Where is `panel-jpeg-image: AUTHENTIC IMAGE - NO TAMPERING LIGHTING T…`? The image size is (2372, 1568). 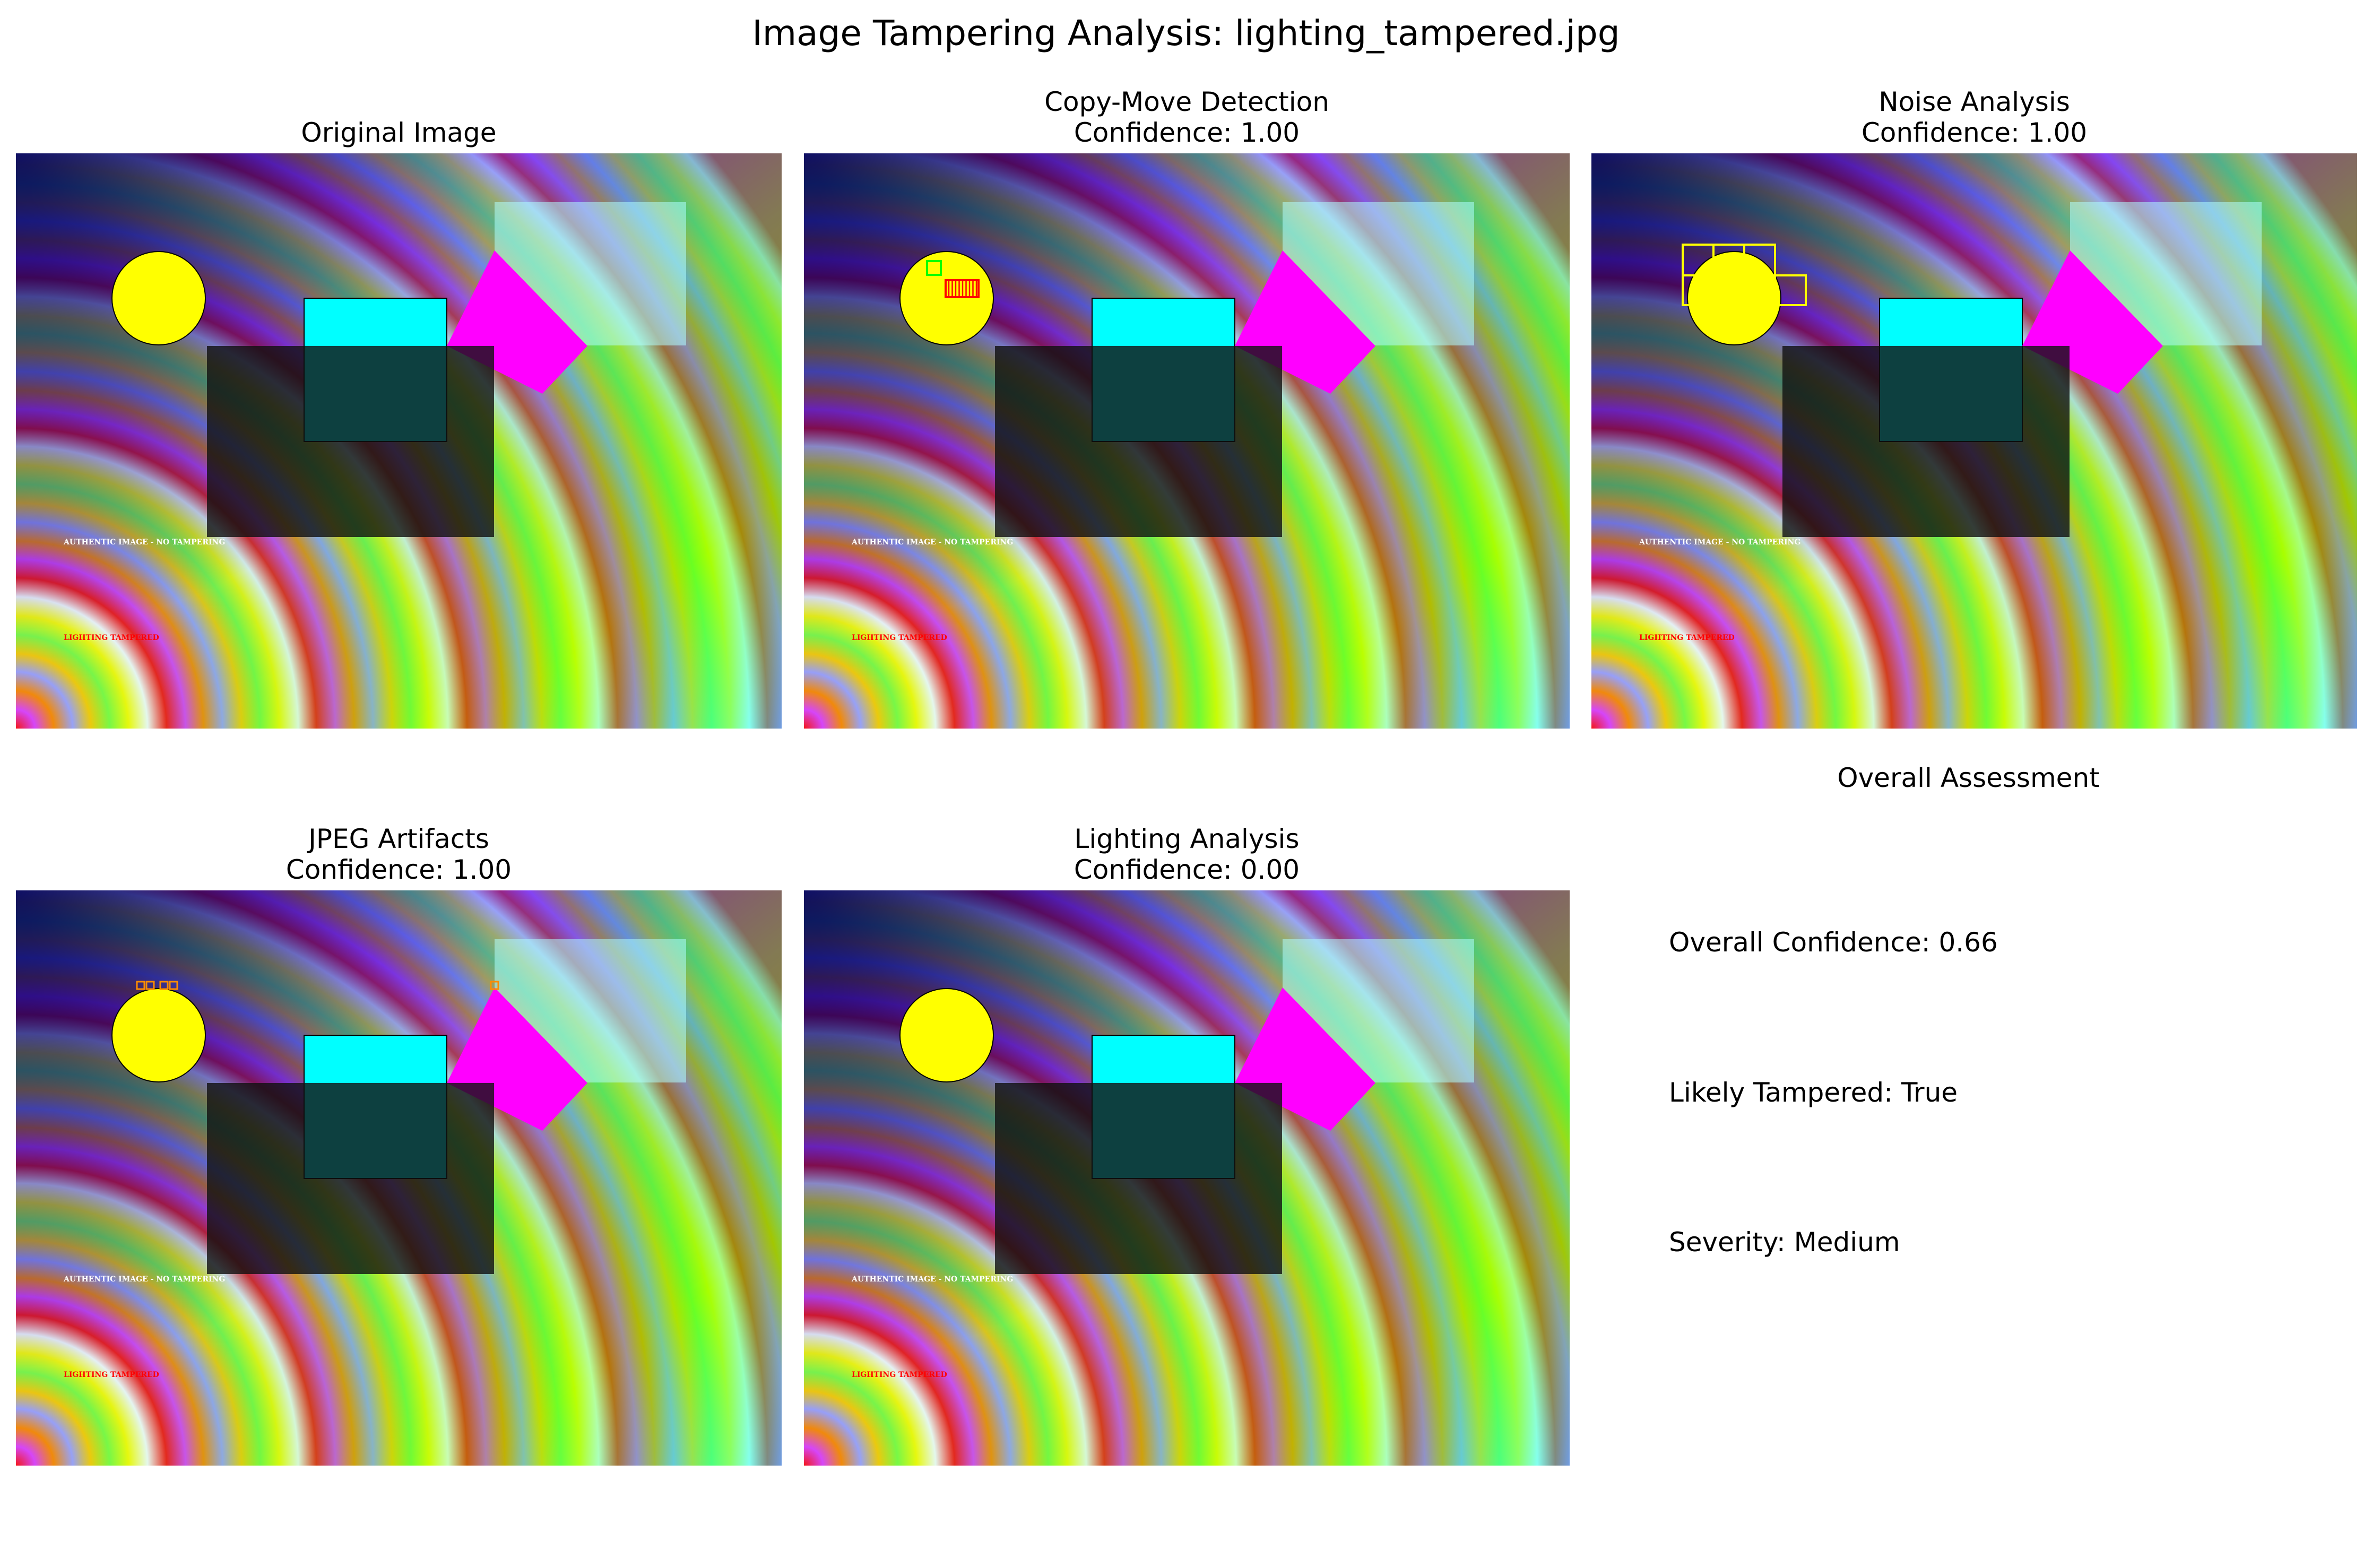
panel-jpeg-image: AUTHENTIC IMAGE - NO TAMPERING LIGHTING T… is located at coordinates (399, 1178).